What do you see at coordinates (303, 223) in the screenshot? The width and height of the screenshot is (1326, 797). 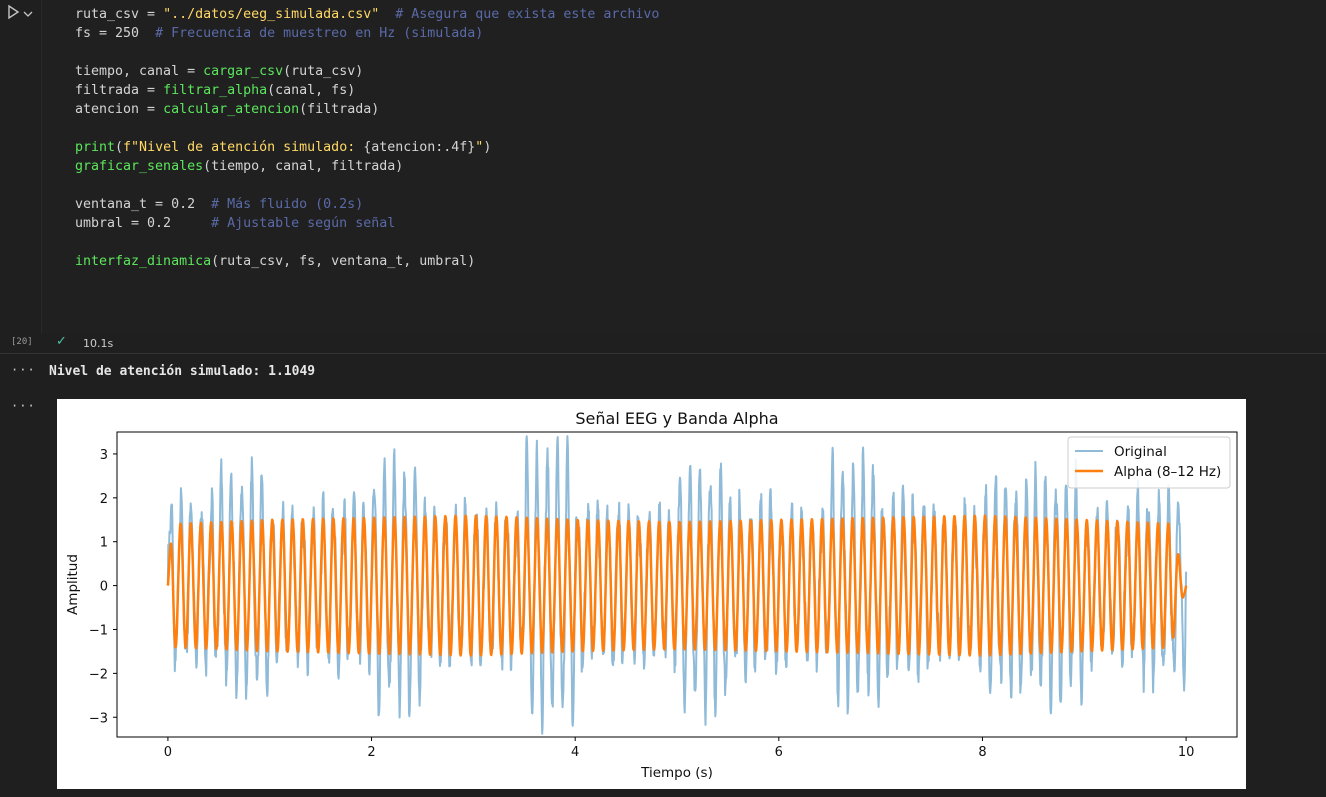 I see `code-token: # Ajustable según señal` at bounding box center [303, 223].